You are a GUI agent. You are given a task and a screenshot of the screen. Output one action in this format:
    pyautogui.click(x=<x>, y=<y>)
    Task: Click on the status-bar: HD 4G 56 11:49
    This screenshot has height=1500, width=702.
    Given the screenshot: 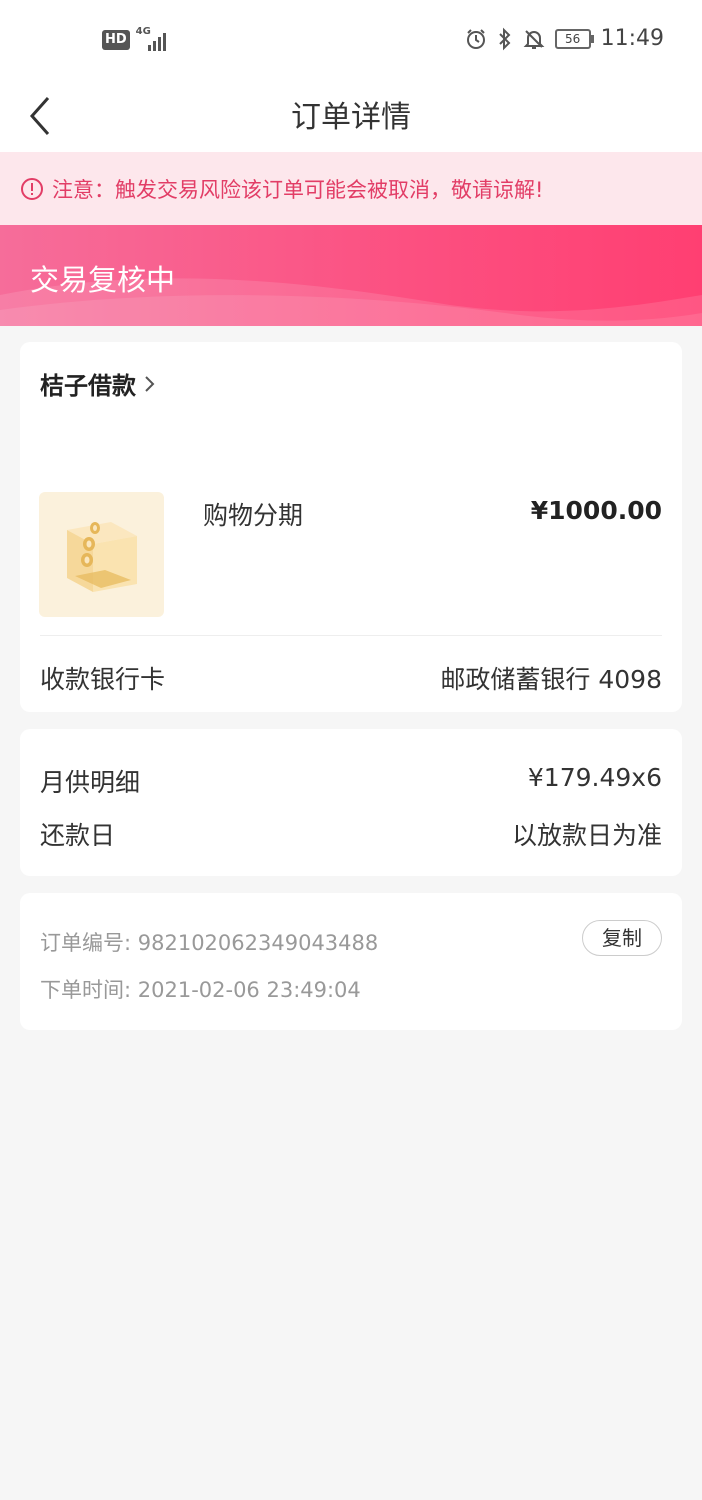 What is the action you would take?
    pyautogui.click(x=351, y=40)
    